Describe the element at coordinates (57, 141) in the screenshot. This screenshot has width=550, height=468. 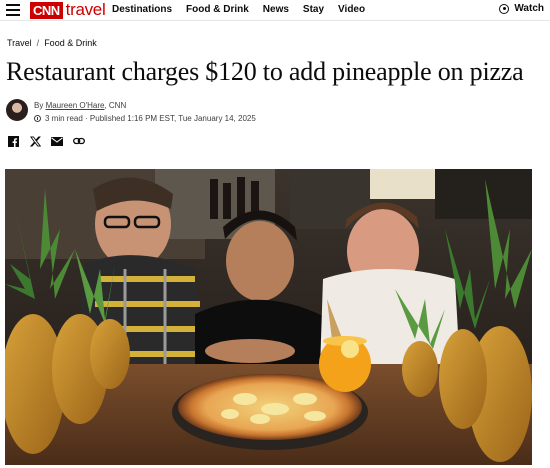
I see `email-icon` at that location.